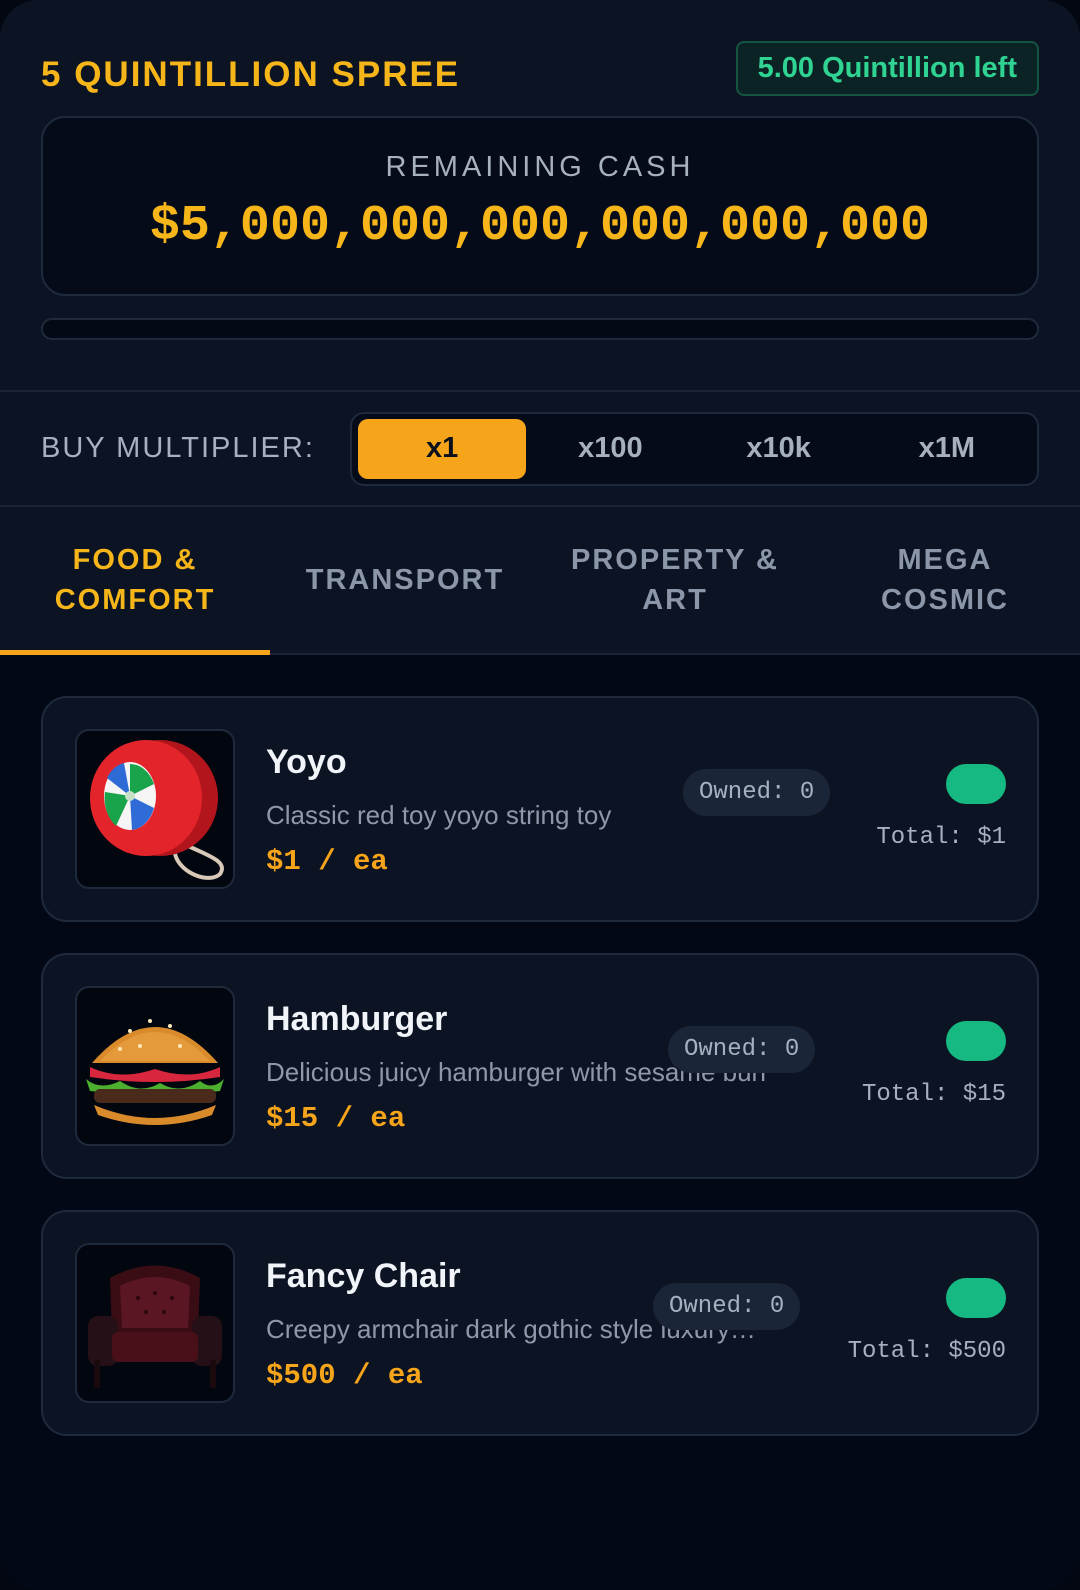  I want to click on multiplier-row: BUY MULTIPLIER: x1 x100 x10k x1M, so click(540, 449).